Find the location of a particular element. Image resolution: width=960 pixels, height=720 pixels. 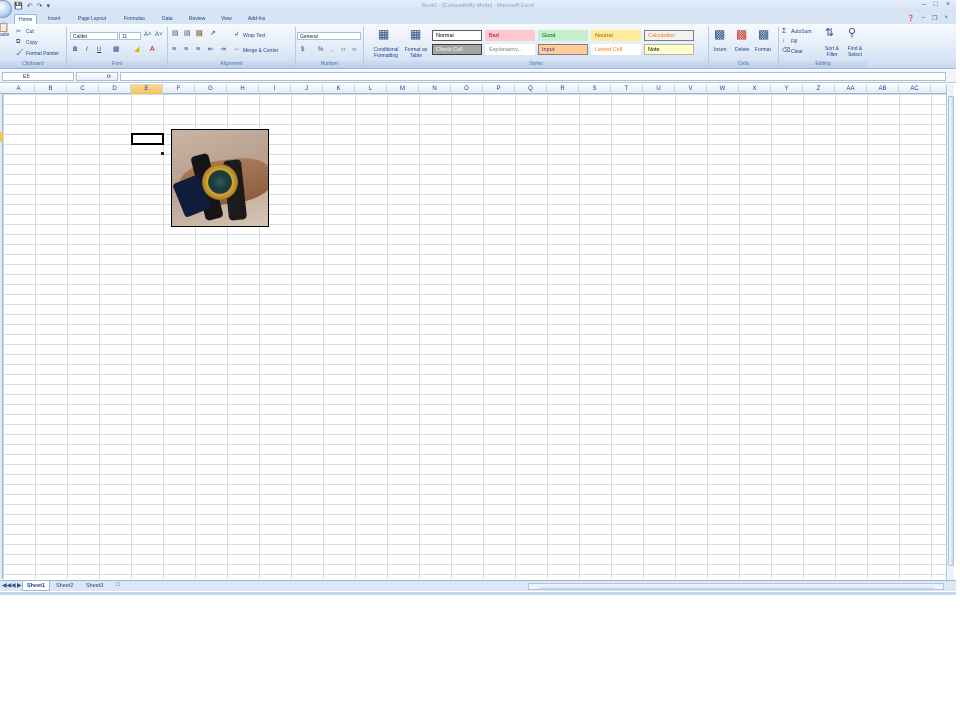

formula-input is located at coordinates (533, 76).